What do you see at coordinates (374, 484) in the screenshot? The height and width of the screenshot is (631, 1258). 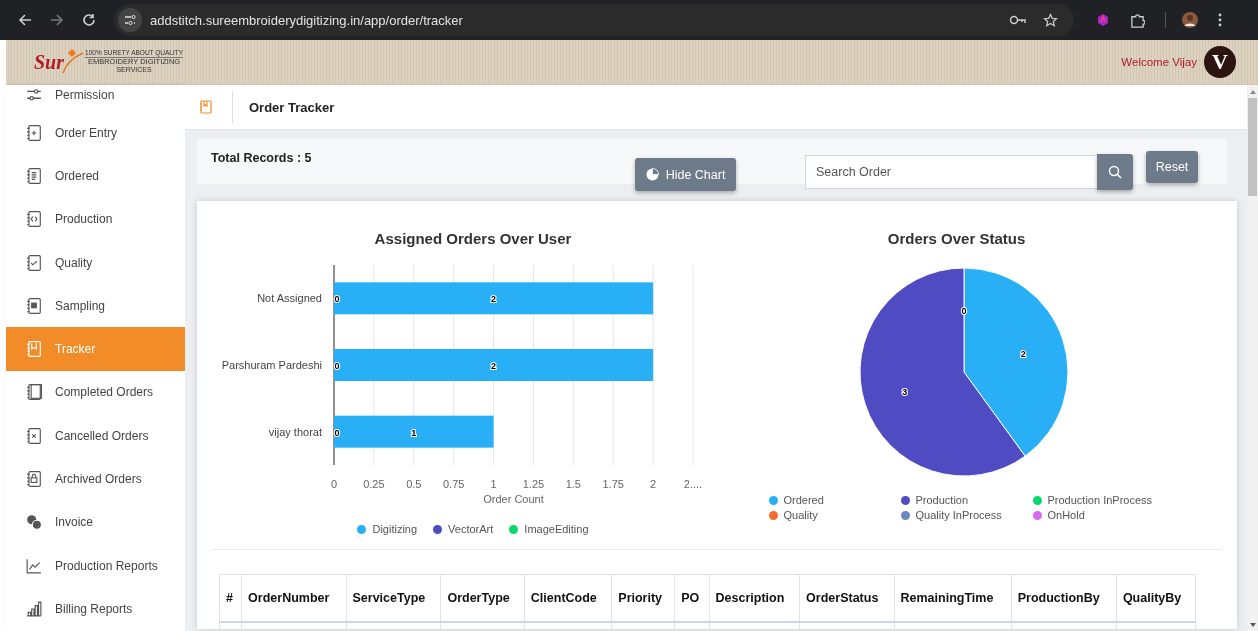 I see `axis-tick-label: 0.25` at bounding box center [374, 484].